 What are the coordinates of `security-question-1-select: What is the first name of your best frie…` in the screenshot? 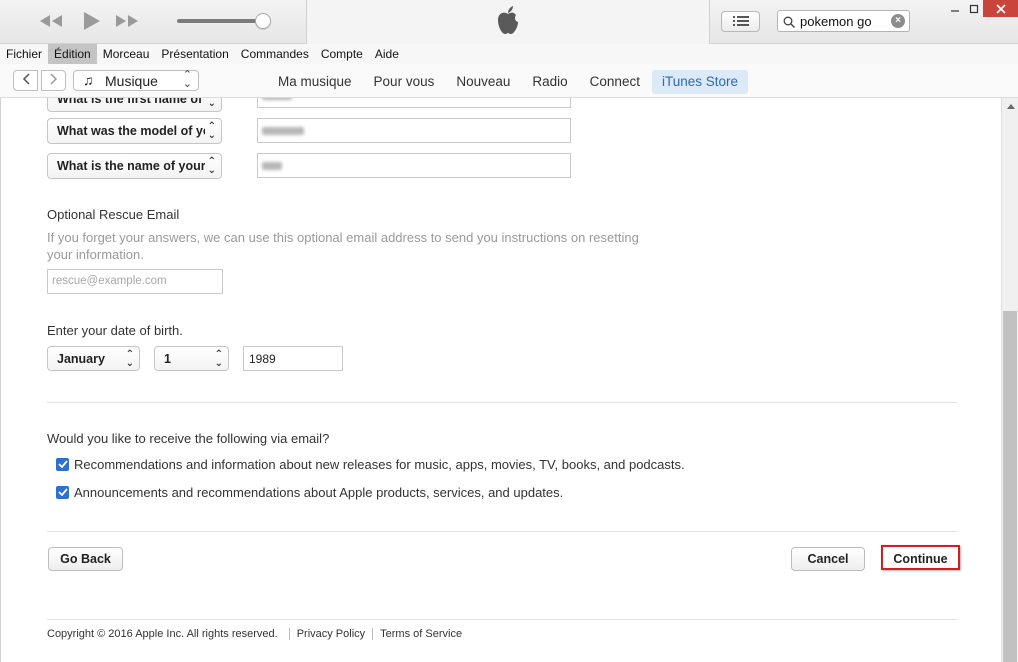 It's located at (134, 105).